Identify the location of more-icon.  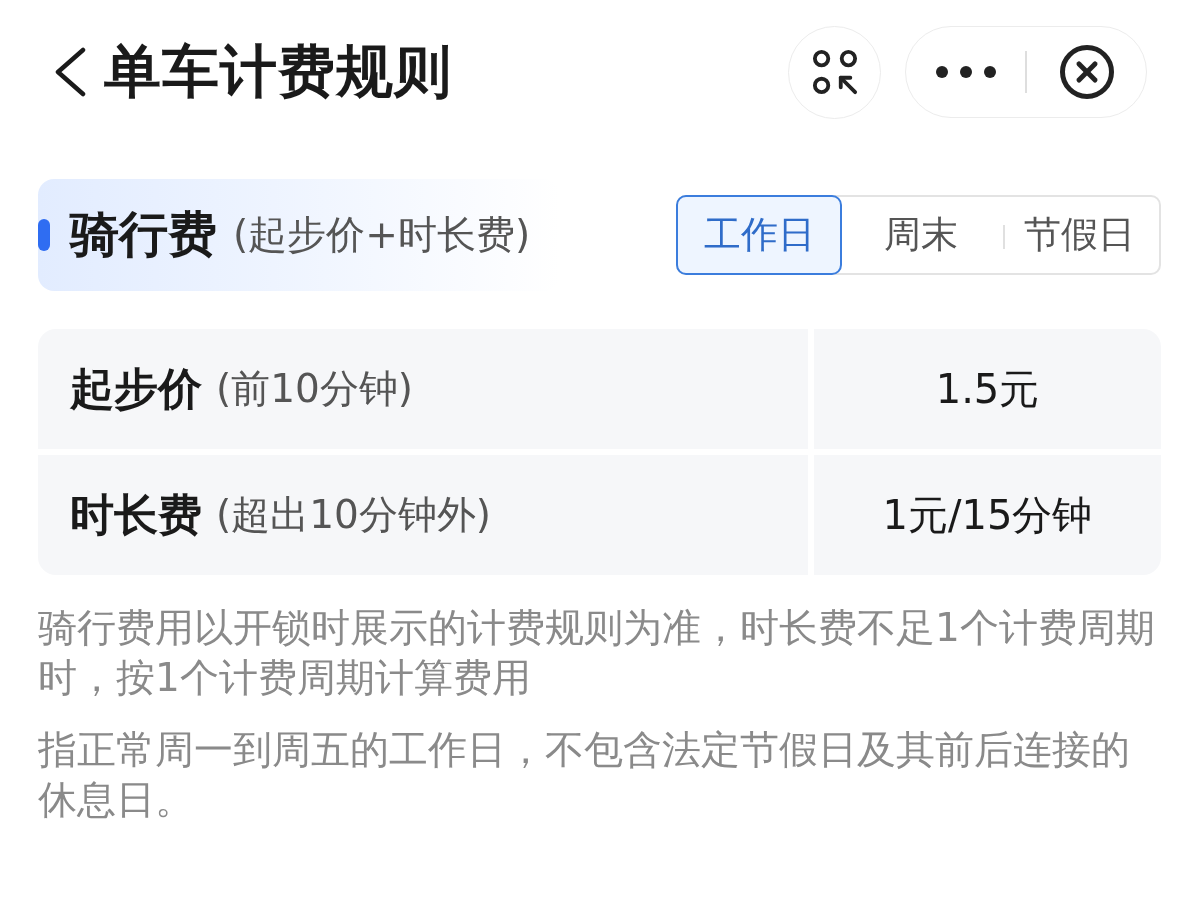
(965, 72).